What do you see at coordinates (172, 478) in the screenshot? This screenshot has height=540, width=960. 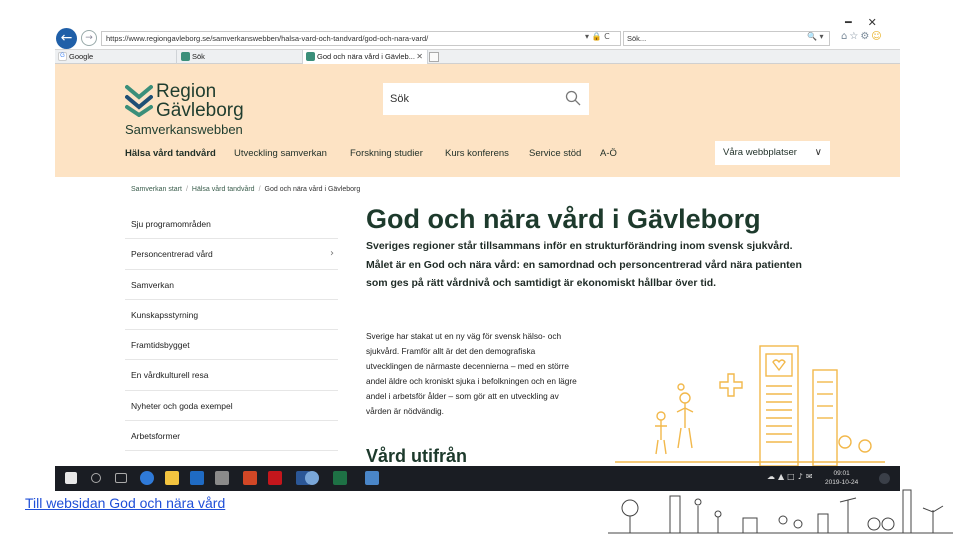 I see `file-explorer-icon` at bounding box center [172, 478].